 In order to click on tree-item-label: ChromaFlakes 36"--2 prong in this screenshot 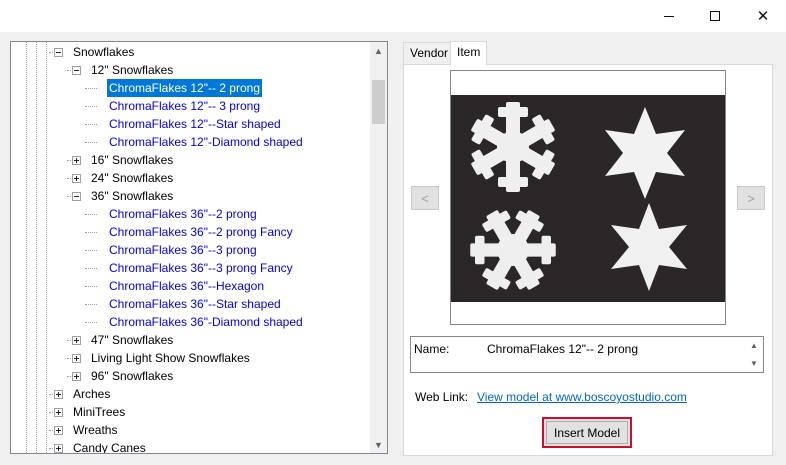, I will do `click(183, 214)`.